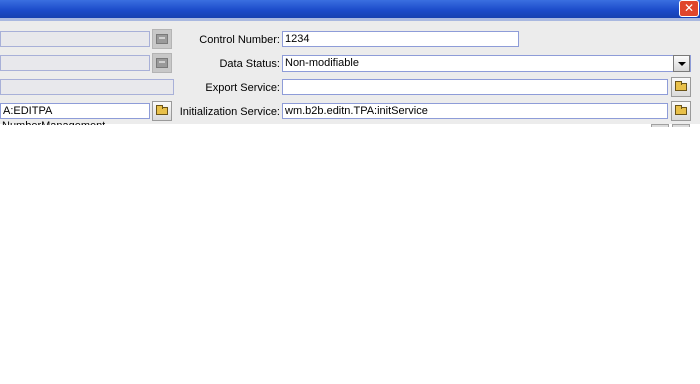 This screenshot has height=384, width=700. Describe the element at coordinates (486, 63) in the screenshot. I see `data-status-select: Non-modifiable` at that location.